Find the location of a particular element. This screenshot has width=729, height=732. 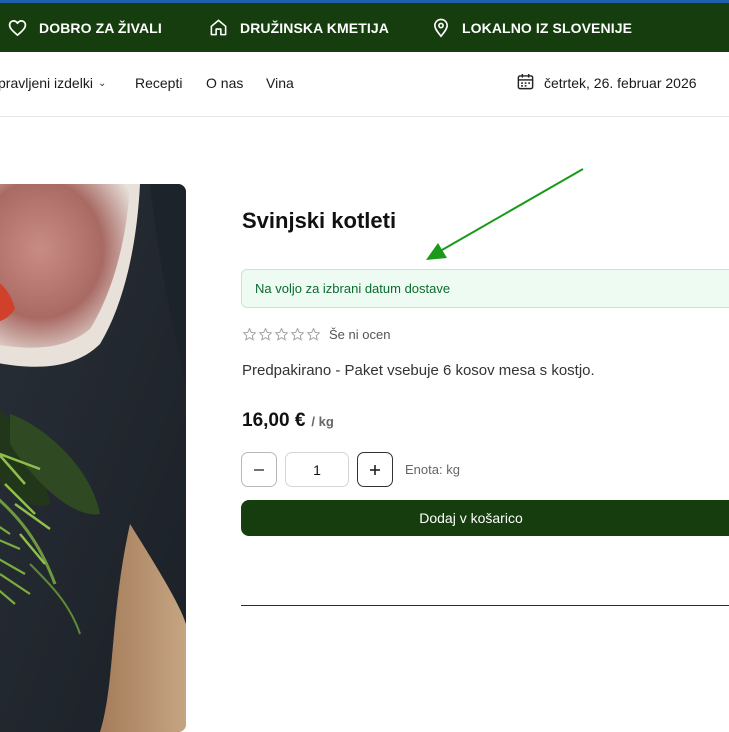

quantity-increase-button is located at coordinates (375, 469).